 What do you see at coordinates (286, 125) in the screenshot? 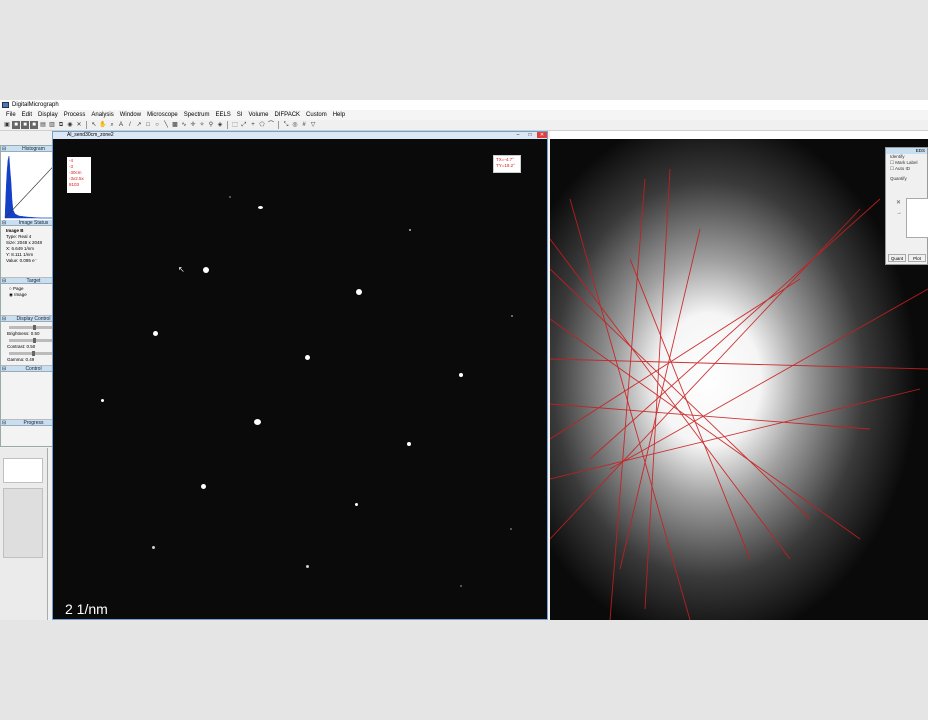
I see `ruler-icon: ⤡` at bounding box center [286, 125].